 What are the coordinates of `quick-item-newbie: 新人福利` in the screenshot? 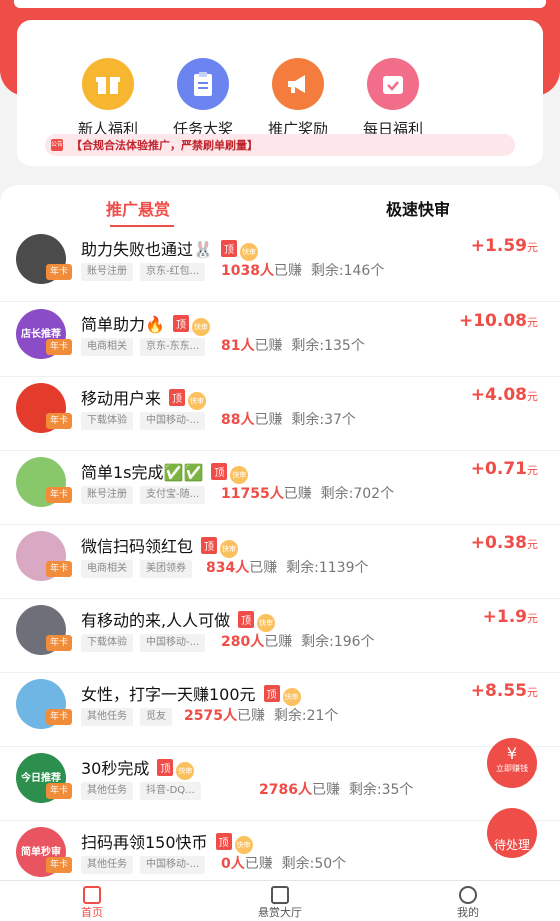 It's located at (108, 98).